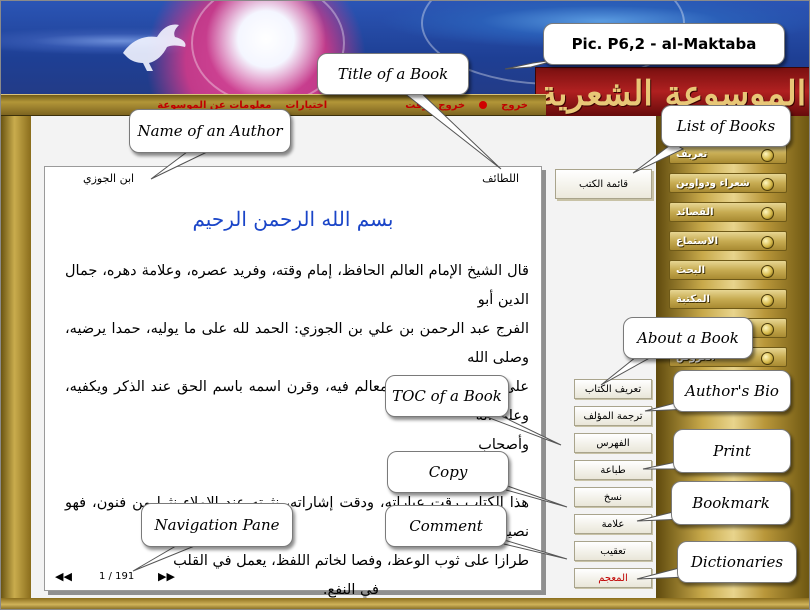  Describe the element at coordinates (728, 154) in the screenshot. I see `side-menu-intro: تعريف` at that location.